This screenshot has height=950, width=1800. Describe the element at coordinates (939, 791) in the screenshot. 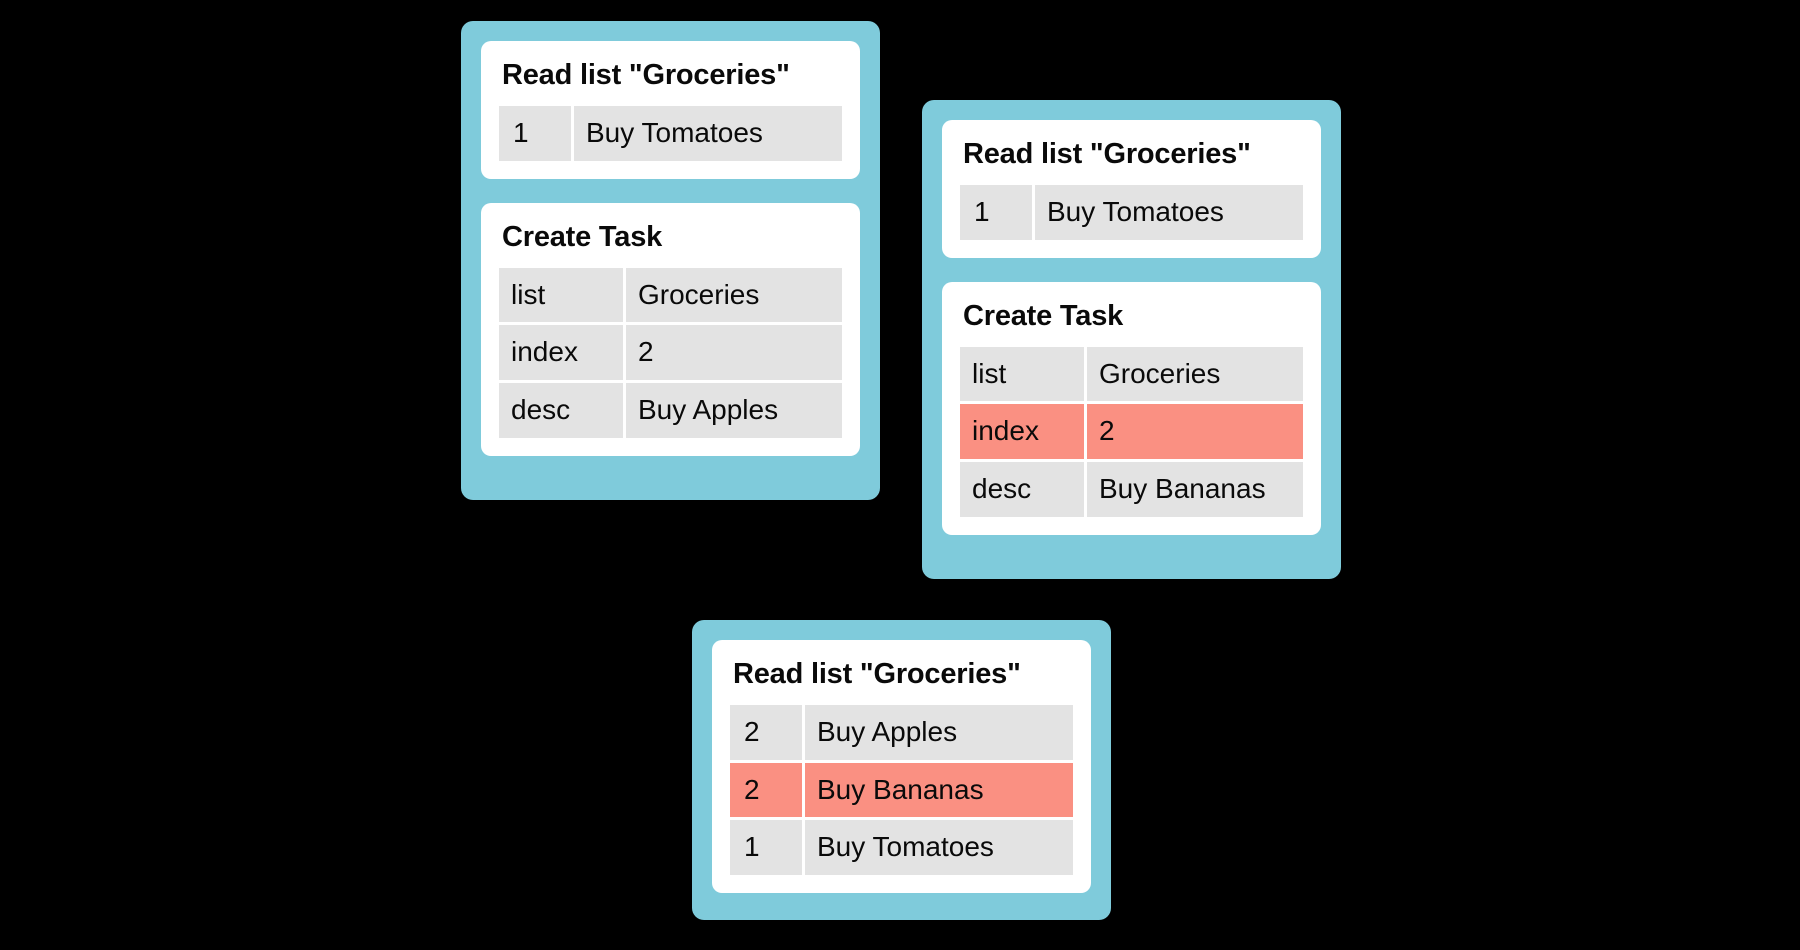

I see `list-row-description: Buy Bananas` at that location.